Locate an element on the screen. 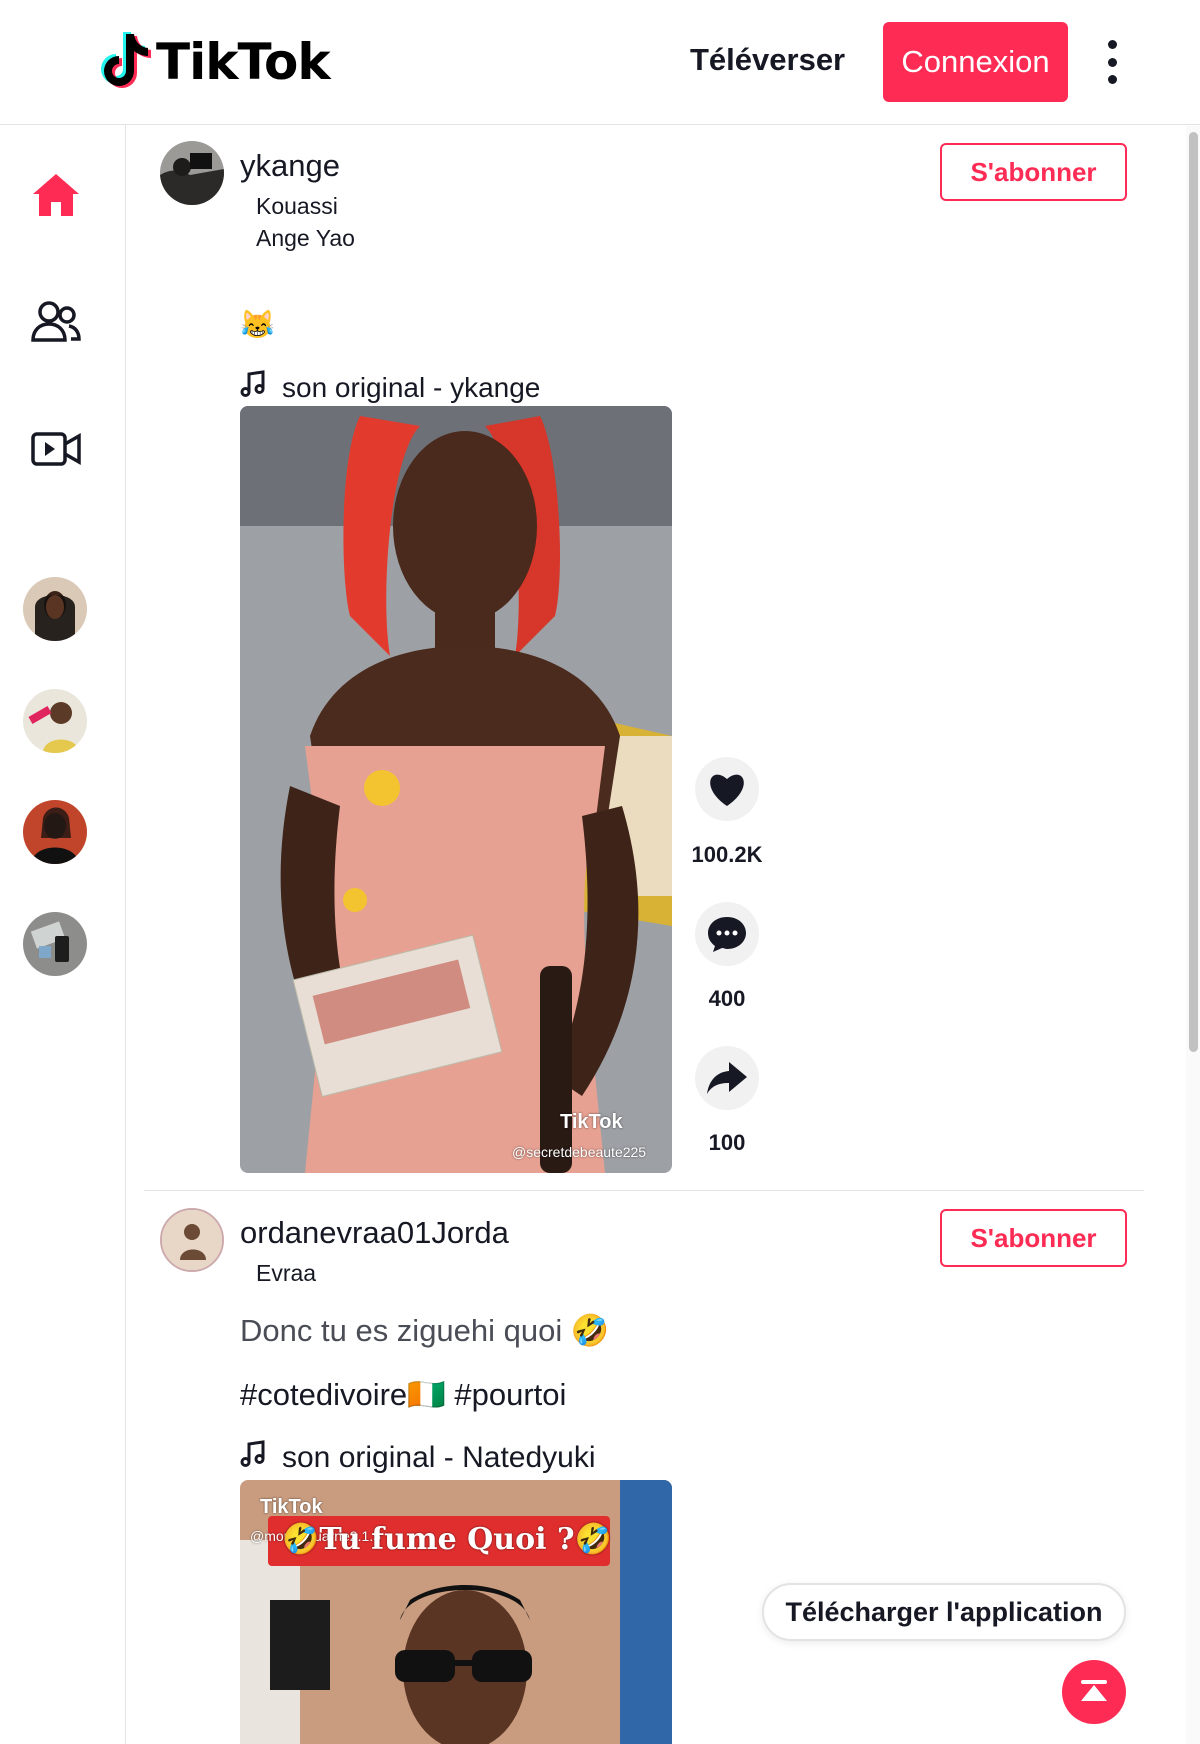 Image resolution: width=1200 pixels, height=1744 pixels. more-vertical-icon is located at coordinates (1112, 62).